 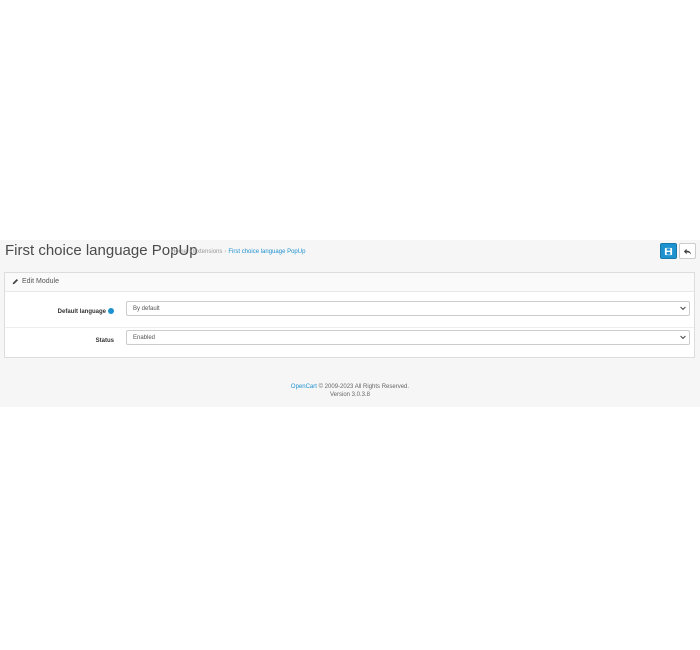 I want to click on footer-version: Version 3.0.3.8, so click(x=350, y=395).